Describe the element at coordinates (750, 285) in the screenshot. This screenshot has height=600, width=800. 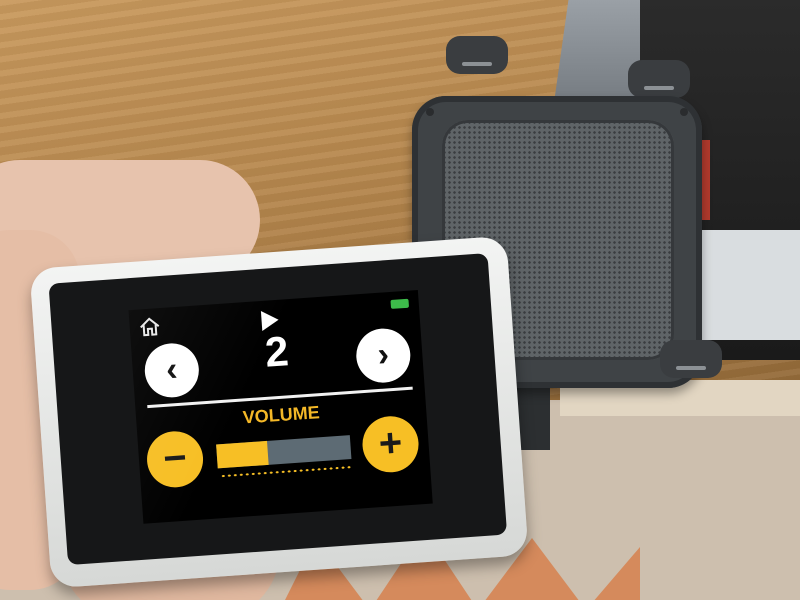
I see `shelf-box` at that location.